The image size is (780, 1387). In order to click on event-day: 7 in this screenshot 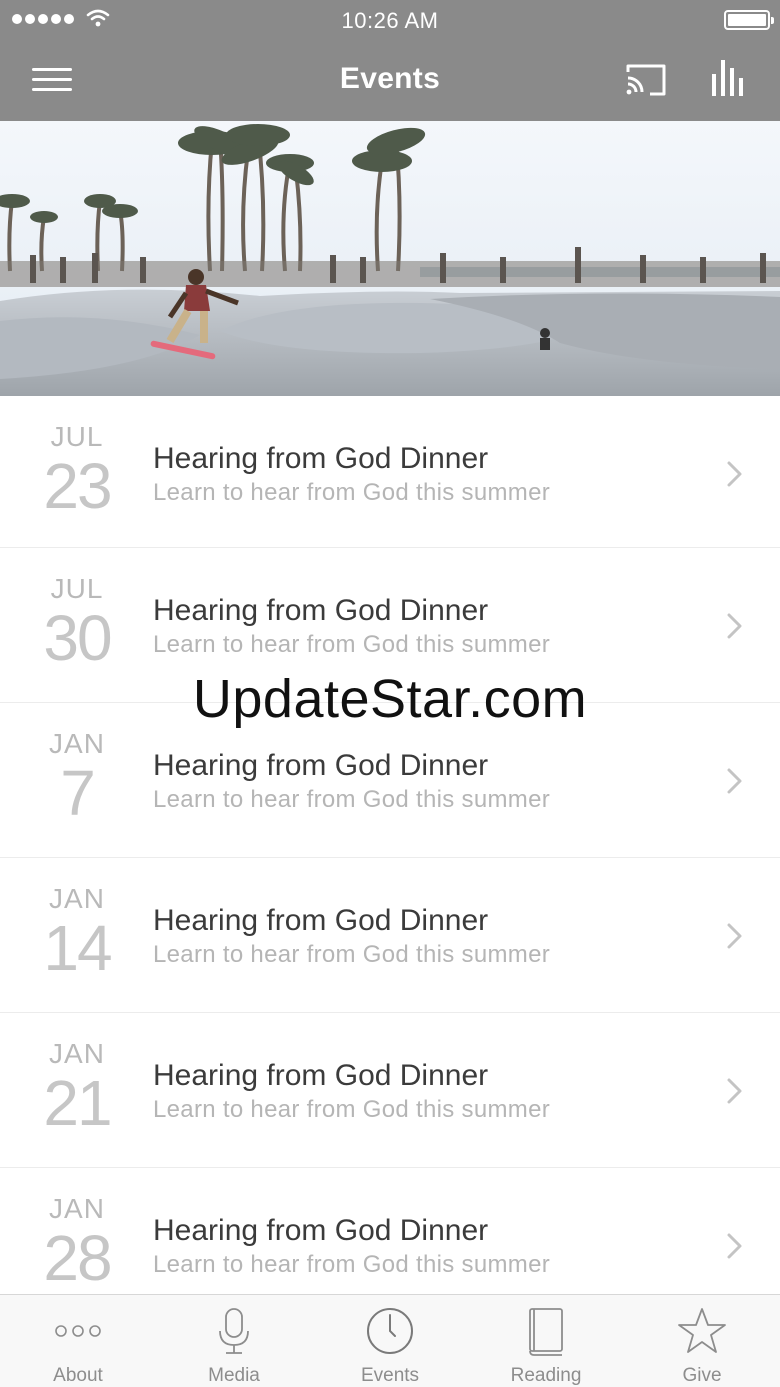, I will do `click(78, 793)`.